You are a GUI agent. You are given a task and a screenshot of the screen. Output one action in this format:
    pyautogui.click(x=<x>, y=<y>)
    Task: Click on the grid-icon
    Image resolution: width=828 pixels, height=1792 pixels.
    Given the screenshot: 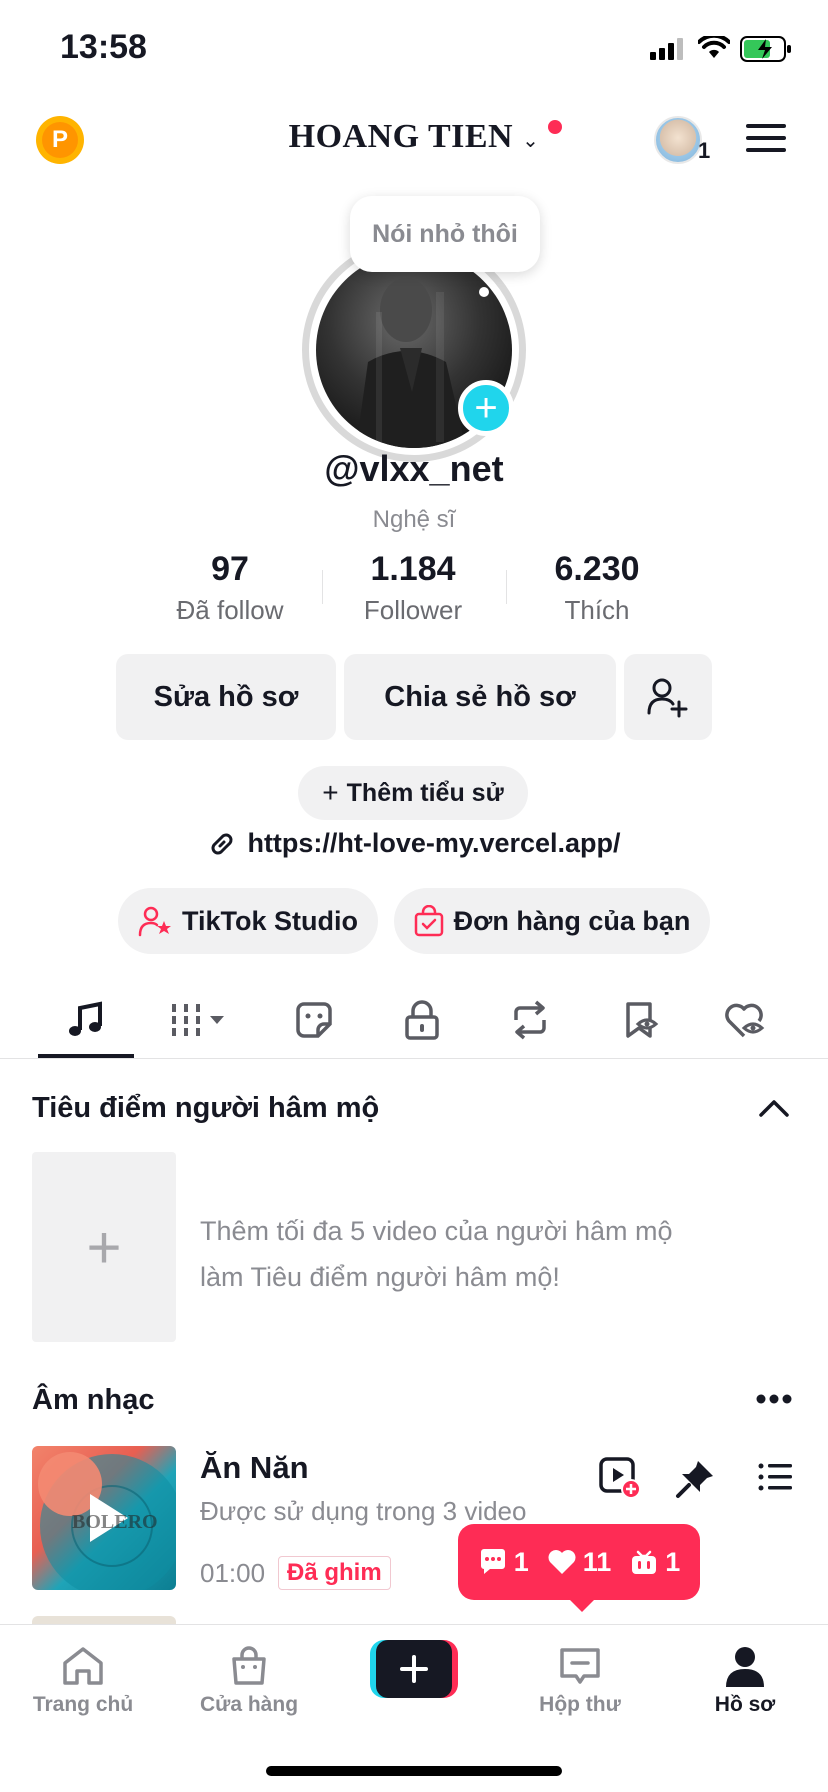 What is the action you would take?
    pyautogui.click(x=198, y=1020)
    